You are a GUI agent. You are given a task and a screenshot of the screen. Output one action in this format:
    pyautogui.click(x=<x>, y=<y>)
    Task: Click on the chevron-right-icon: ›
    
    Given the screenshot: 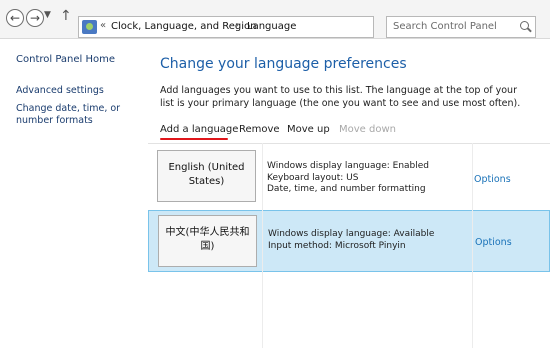 What is the action you would take?
    pyautogui.click(x=237, y=25)
    